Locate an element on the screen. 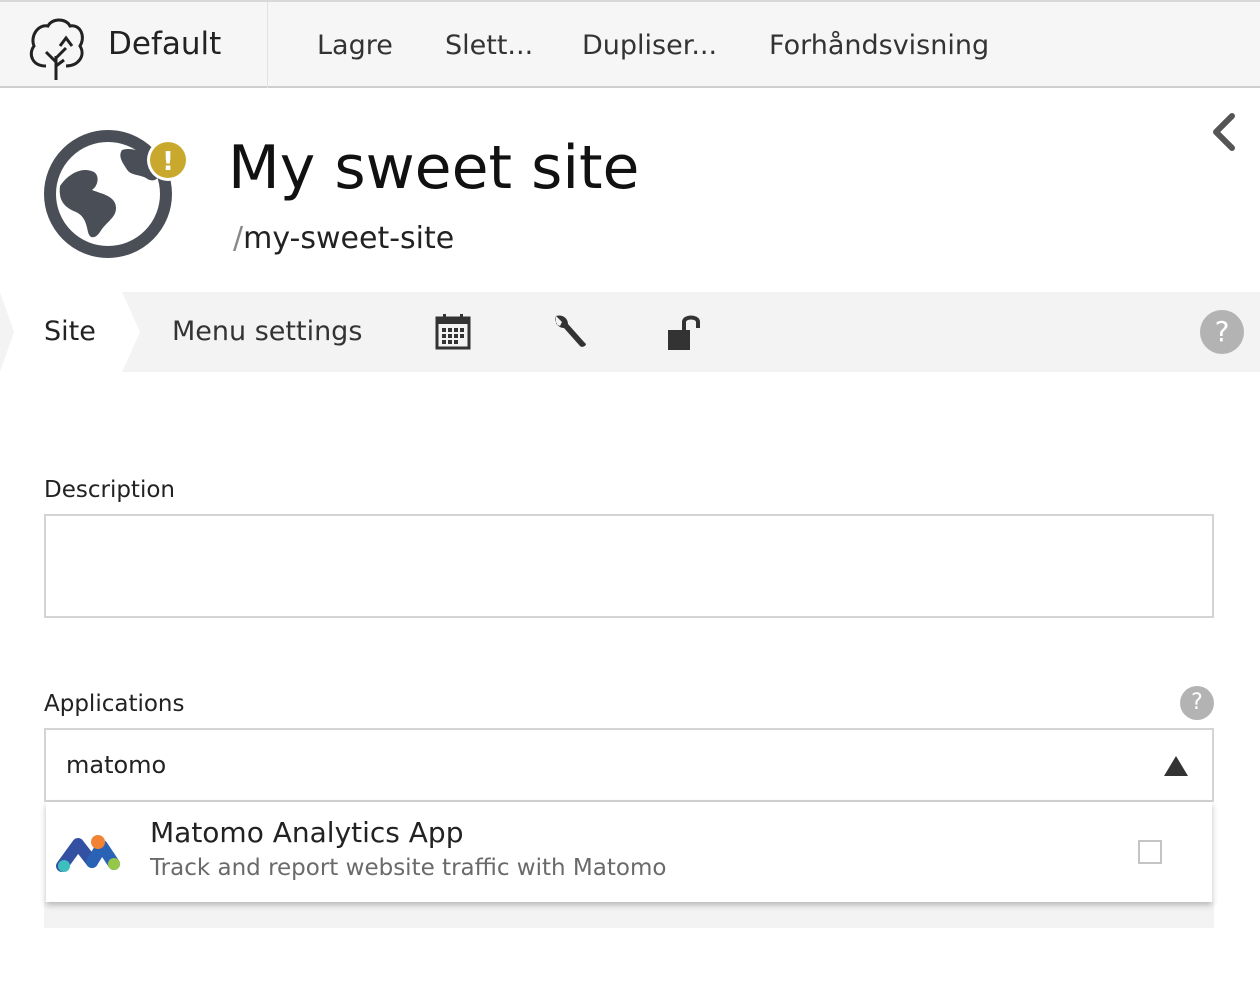 This screenshot has height=998, width=1260. chevron-left-icon is located at coordinates (1224, 132).